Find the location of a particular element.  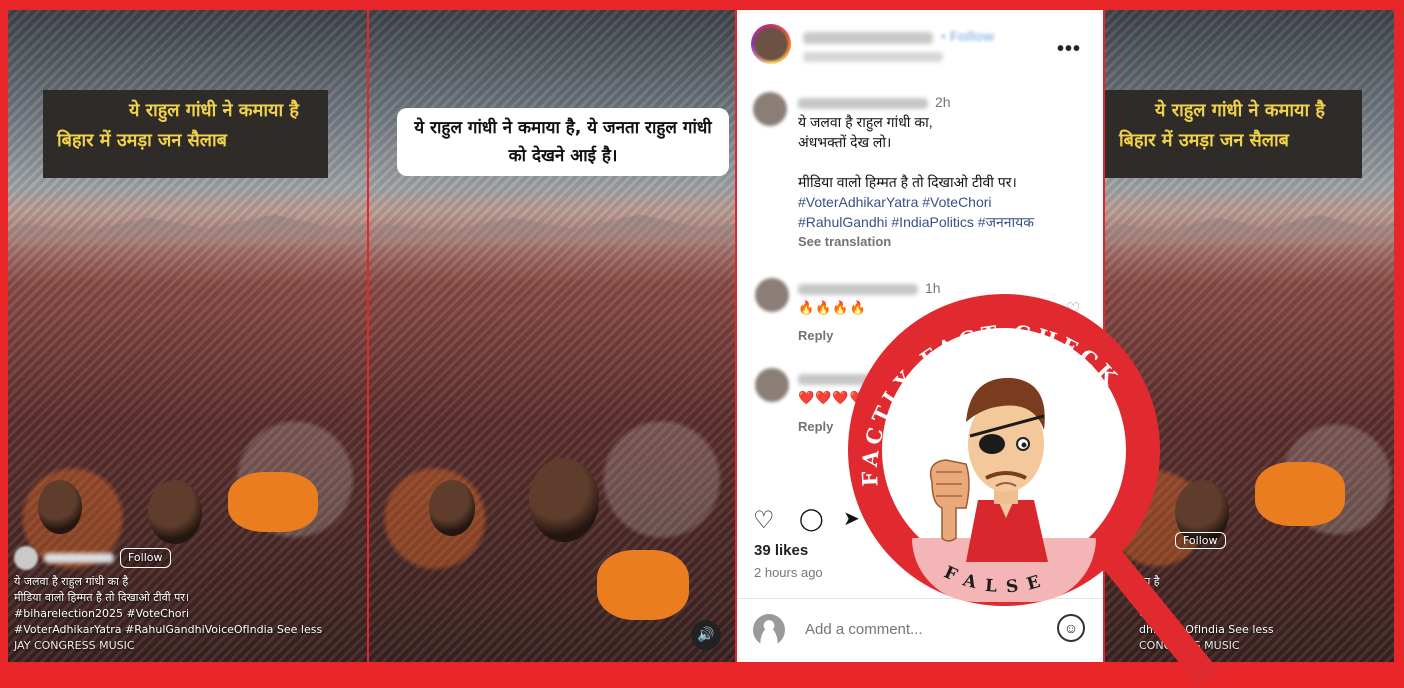

post-age: 2 hours ago is located at coordinates (788, 572).